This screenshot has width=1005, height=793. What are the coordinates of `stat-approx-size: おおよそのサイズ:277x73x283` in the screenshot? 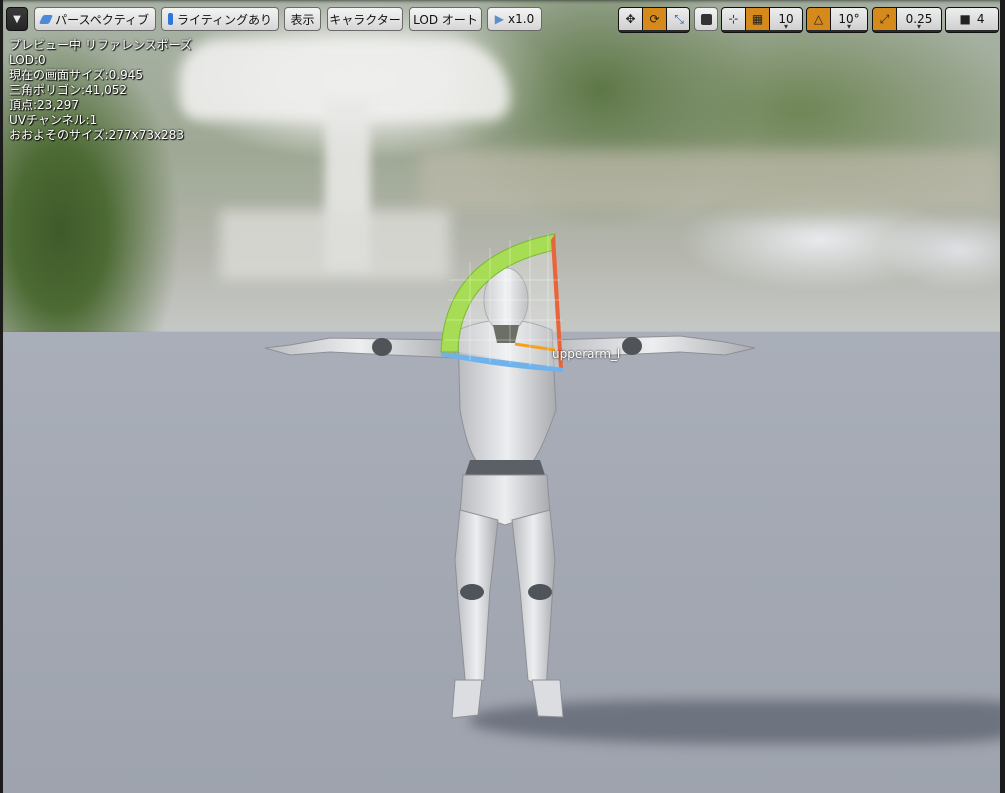 It's located at (96, 135).